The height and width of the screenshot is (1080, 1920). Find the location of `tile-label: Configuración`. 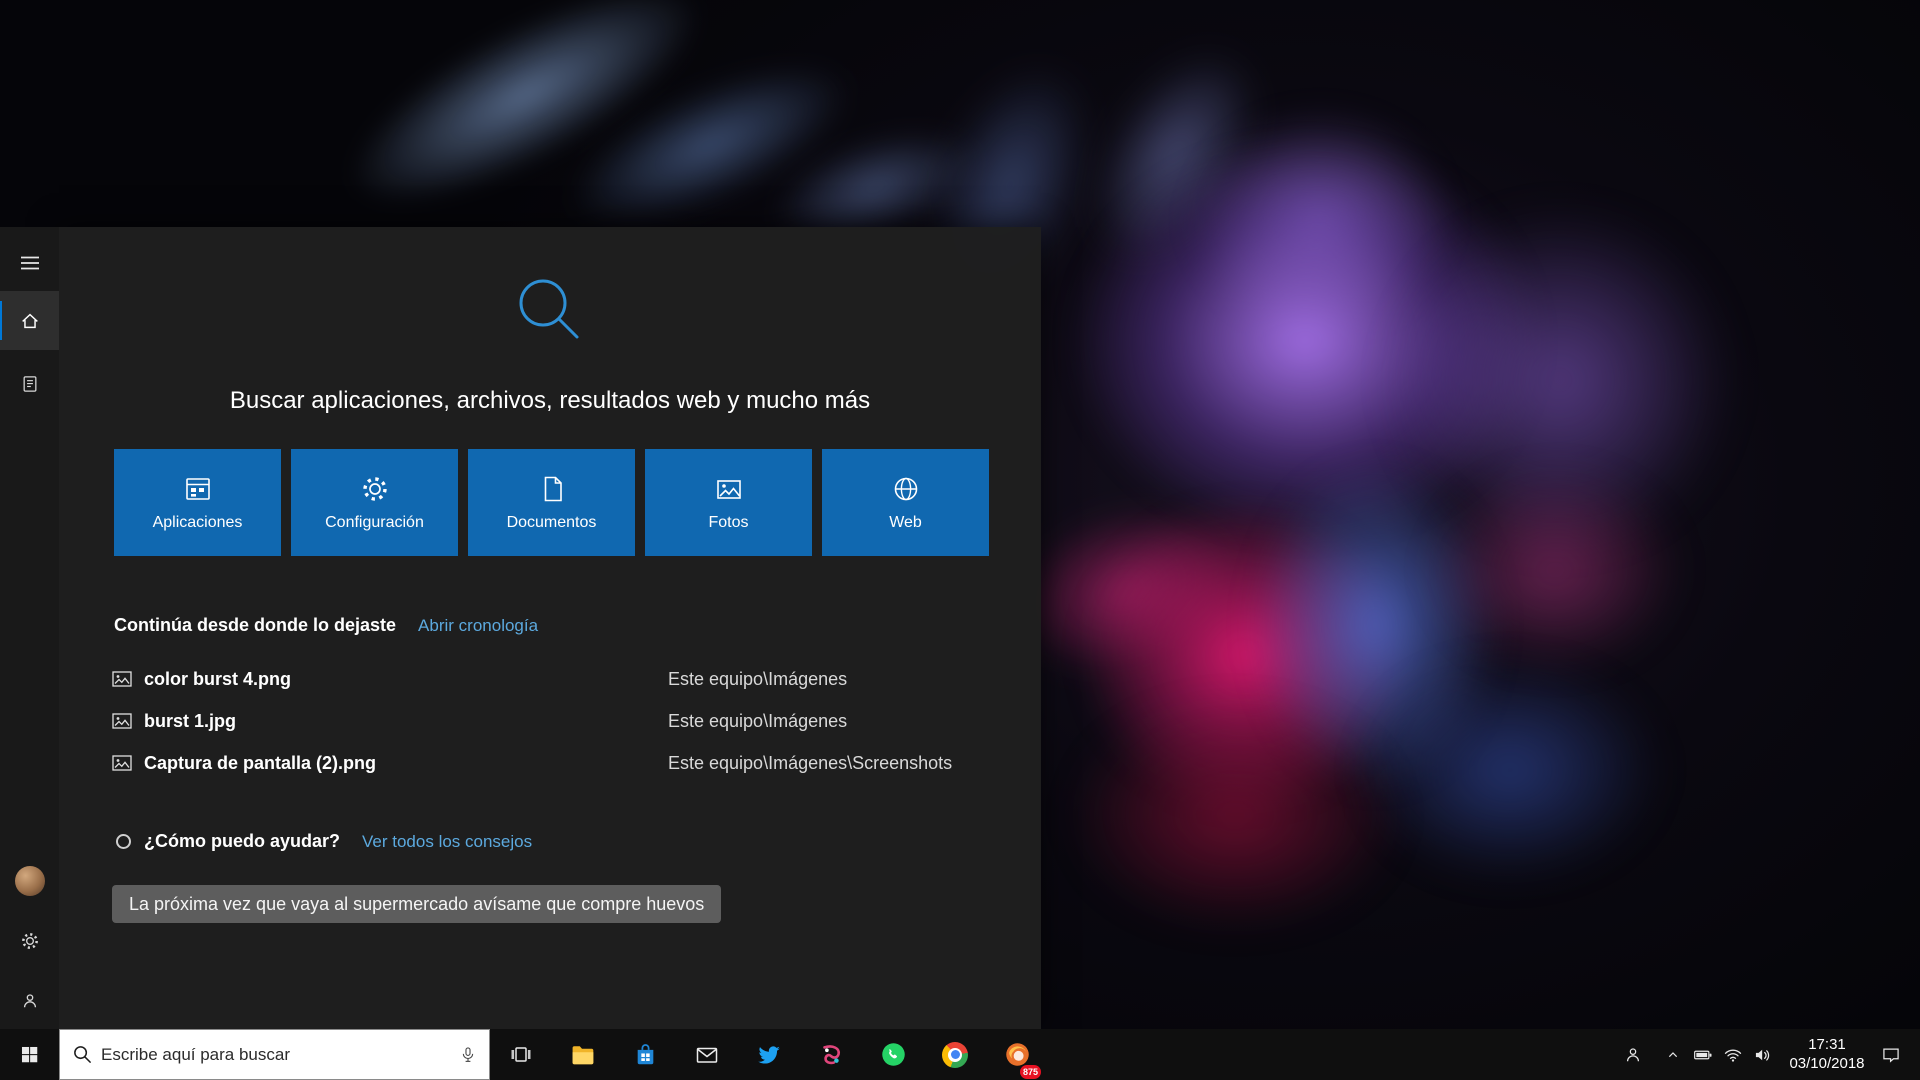

tile-label: Configuración is located at coordinates (374, 522).